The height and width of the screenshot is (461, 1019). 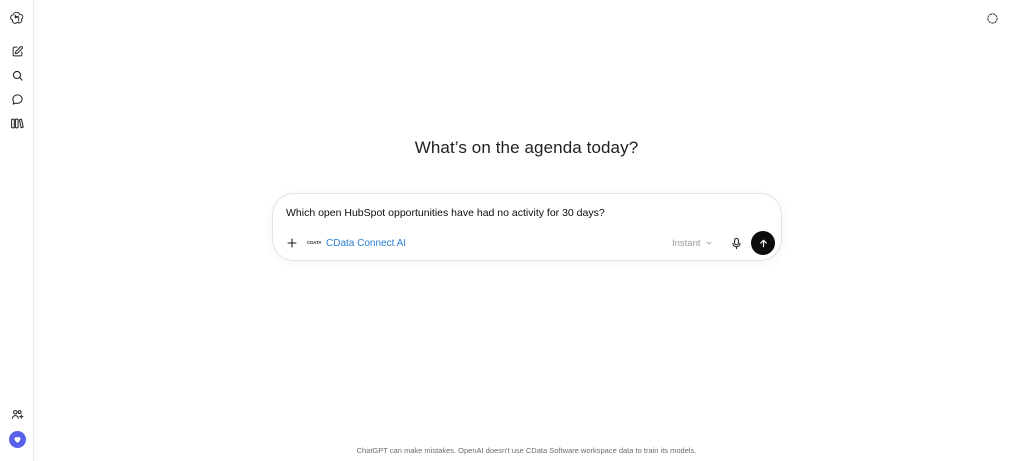 I want to click on plus-icon, so click(x=292, y=243).